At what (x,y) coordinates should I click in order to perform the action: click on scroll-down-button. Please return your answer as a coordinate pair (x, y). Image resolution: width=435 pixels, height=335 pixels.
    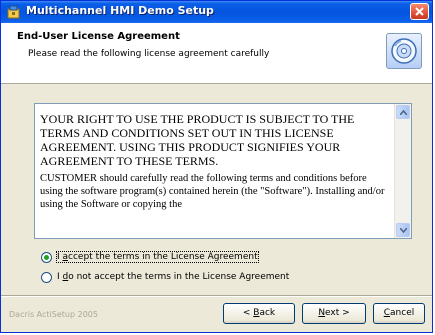
    Looking at the image, I should click on (403, 230).